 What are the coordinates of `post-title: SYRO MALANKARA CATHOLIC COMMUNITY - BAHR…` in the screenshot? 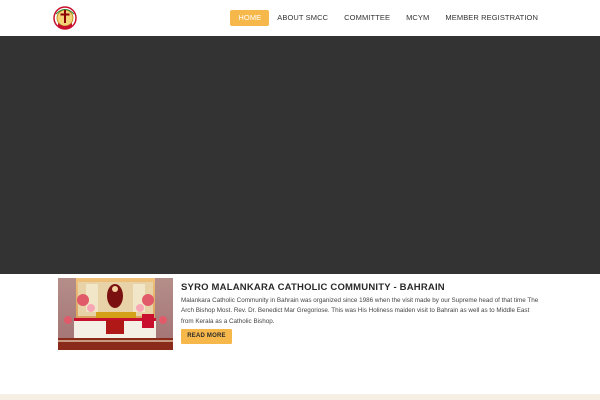 It's located at (313, 287).